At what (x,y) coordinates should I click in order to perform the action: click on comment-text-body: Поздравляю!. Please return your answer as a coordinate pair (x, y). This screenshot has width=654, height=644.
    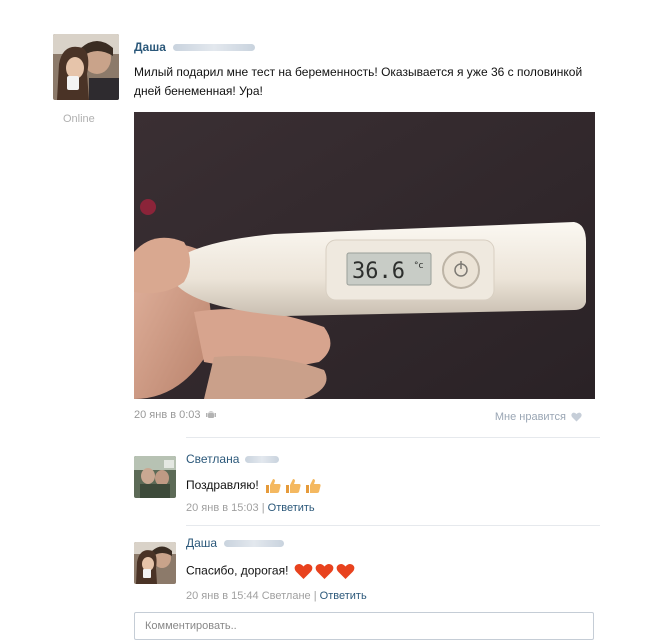
    Looking at the image, I should click on (222, 485).